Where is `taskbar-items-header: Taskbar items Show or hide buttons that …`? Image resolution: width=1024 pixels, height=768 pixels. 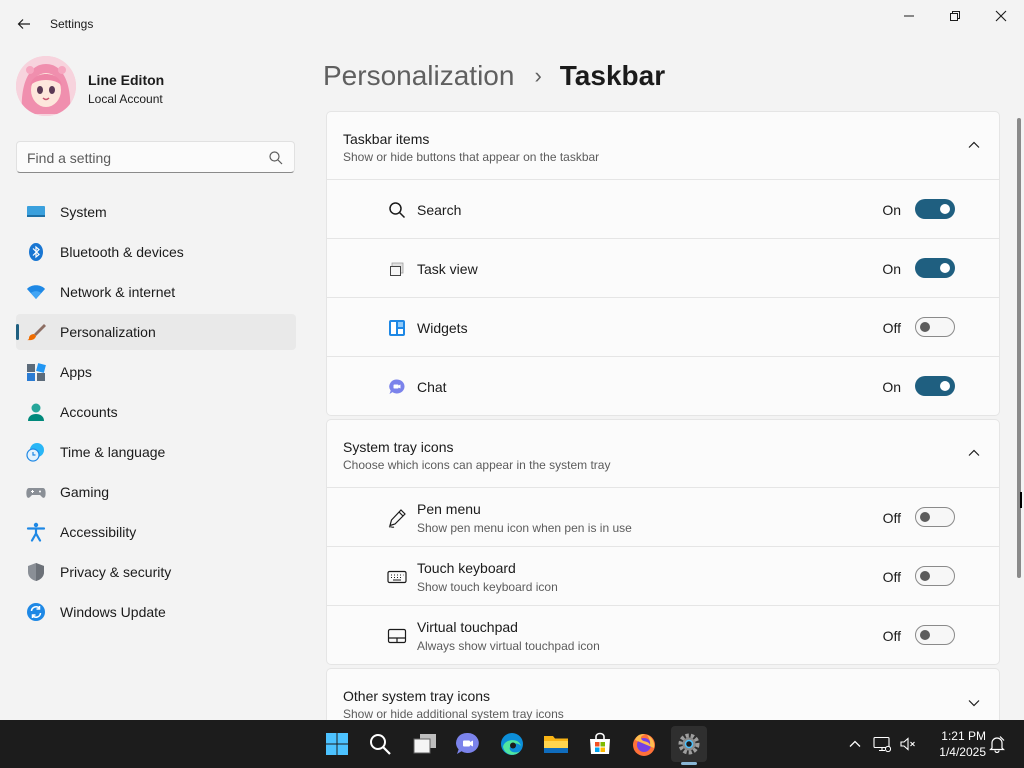 taskbar-items-header: Taskbar items Show or hide buttons that … is located at coordinates (663, 146).